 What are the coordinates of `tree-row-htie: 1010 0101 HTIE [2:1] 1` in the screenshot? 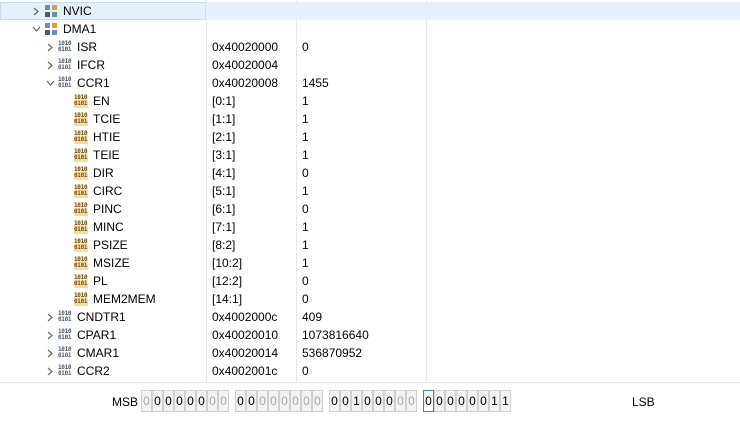 It's located at (370, 137).